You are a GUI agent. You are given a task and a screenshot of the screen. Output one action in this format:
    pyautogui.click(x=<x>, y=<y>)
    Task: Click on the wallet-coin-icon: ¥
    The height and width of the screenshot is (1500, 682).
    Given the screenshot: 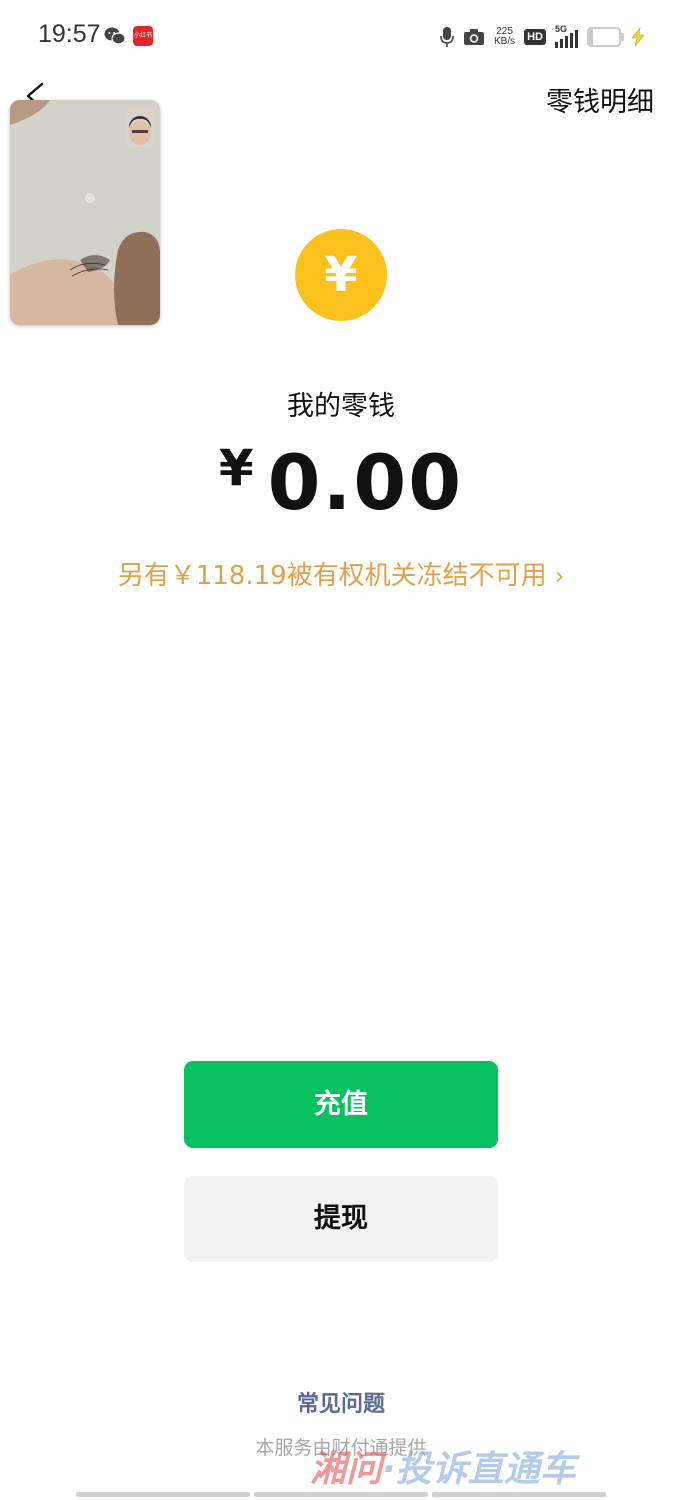 What is the action you would take?
    pyautogui.click(x=341, y=275)
    